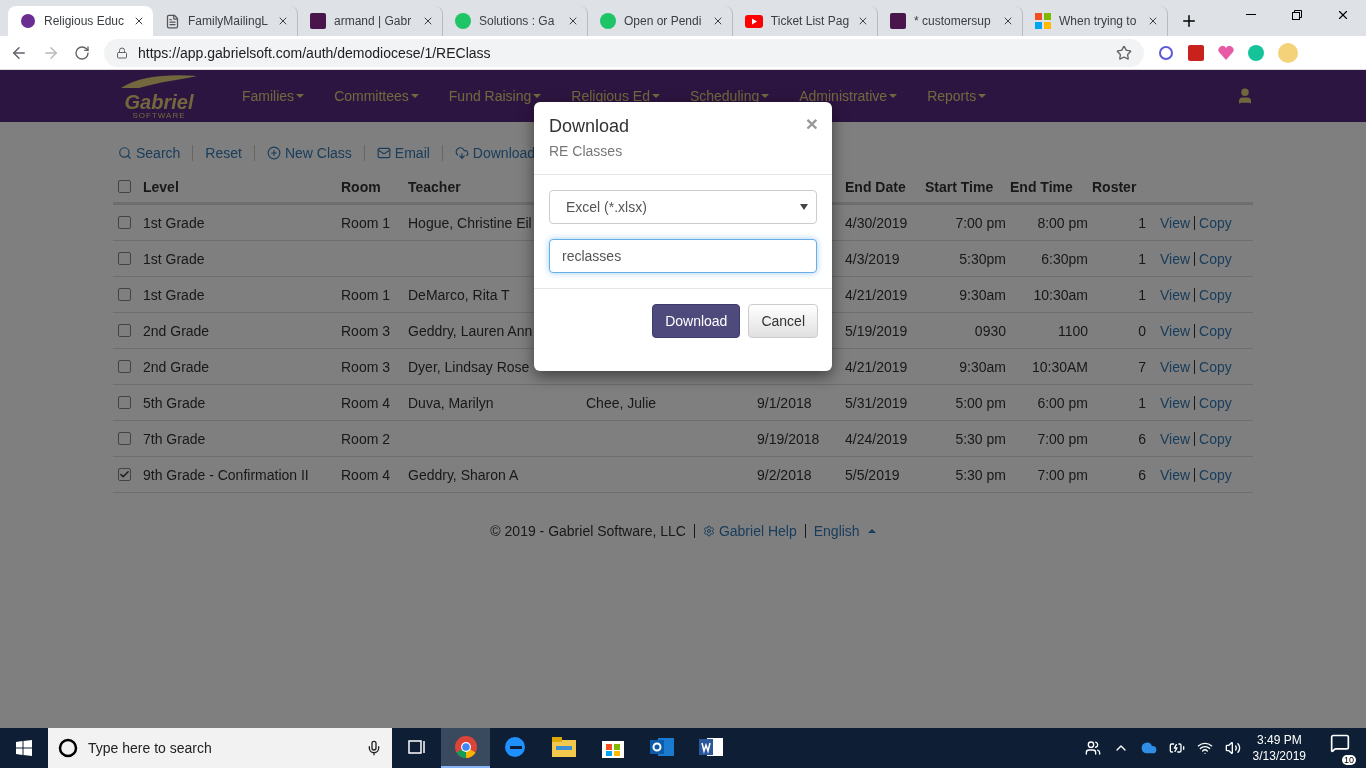 Image resolution: width=1366 pixels, height=768 pixels. I want to click on chrome-icon, so click(465, 747).